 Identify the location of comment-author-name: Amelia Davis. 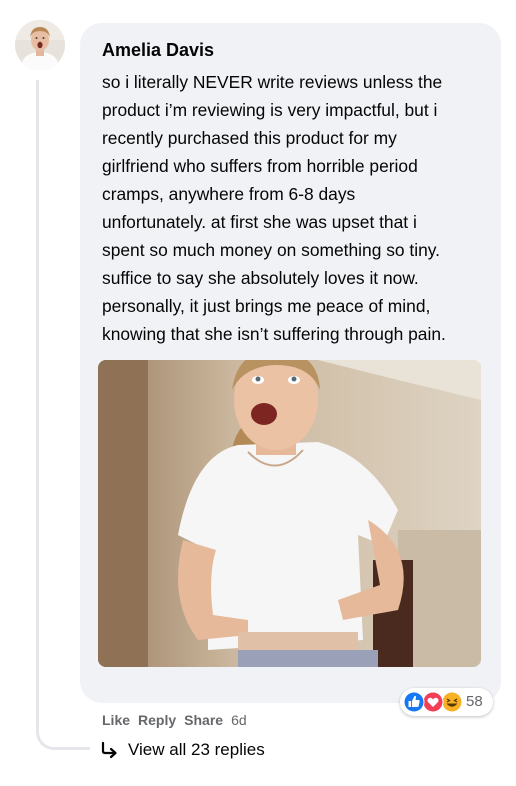
(158, 50).